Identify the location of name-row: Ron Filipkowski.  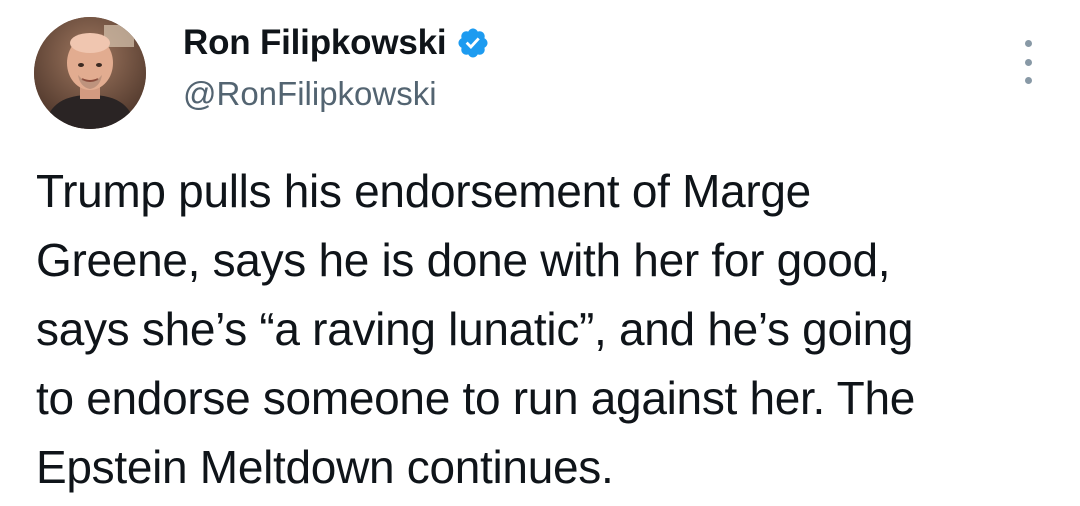
(336, 43).